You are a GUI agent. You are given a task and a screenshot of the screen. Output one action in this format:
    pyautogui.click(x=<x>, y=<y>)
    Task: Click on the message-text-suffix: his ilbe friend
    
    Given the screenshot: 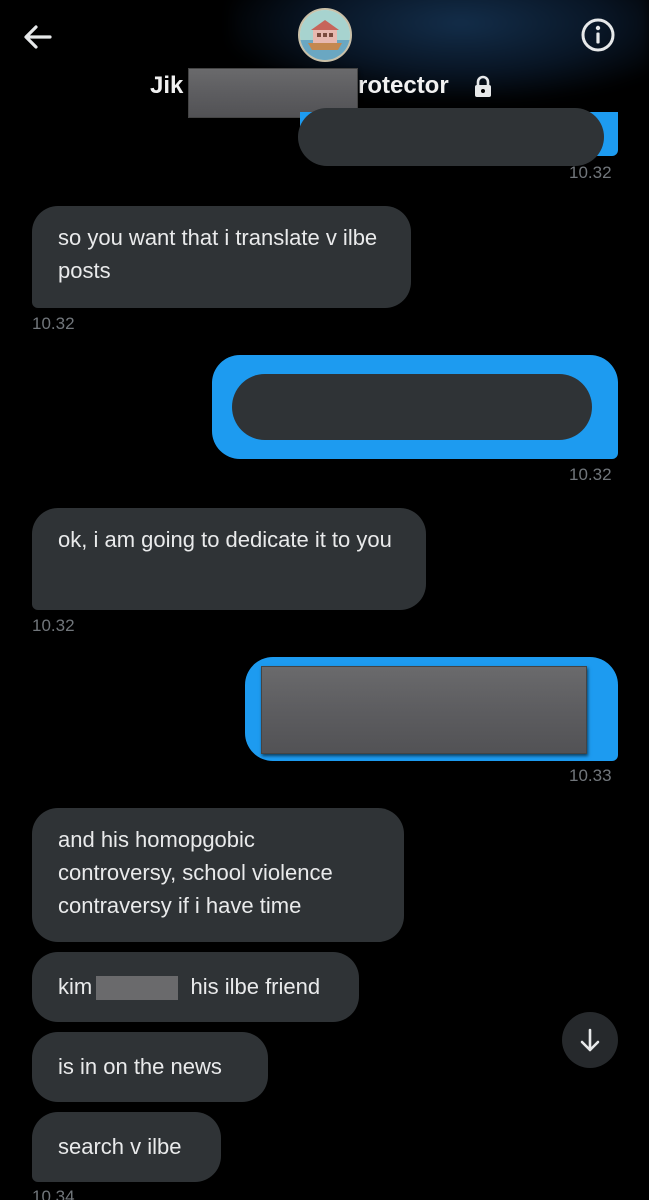 What is the action you would take?
    pyautogui.click(x=255, y=986)
    